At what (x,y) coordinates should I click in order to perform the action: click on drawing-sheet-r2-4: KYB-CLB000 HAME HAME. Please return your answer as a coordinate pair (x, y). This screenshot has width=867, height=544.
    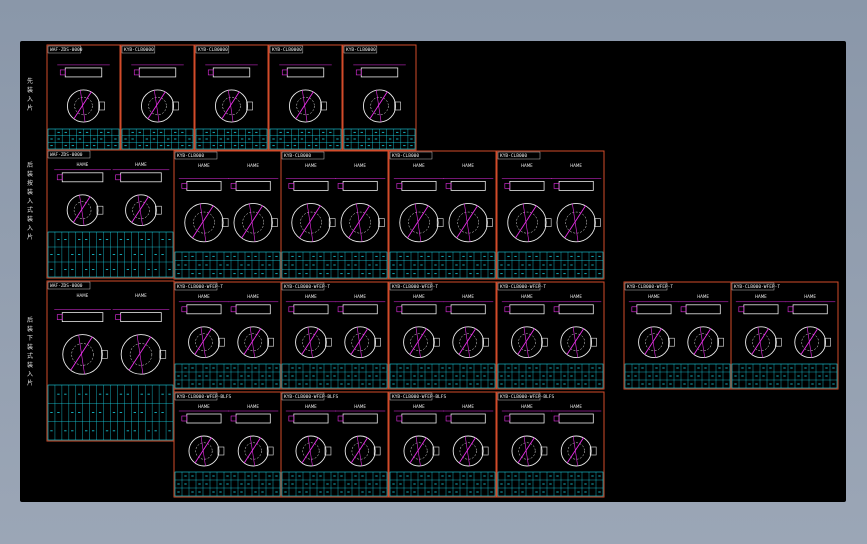
    Looking at the image, I should click on (550, 215).